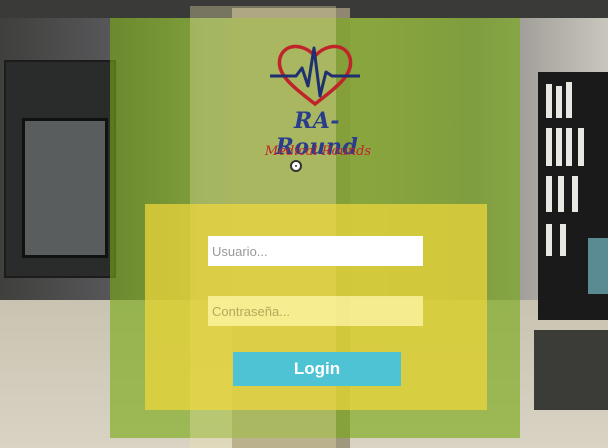  What do you see at coordinates (598, 266) in the screenshot?
I see `background-chair` at bounding box center [598, 266].